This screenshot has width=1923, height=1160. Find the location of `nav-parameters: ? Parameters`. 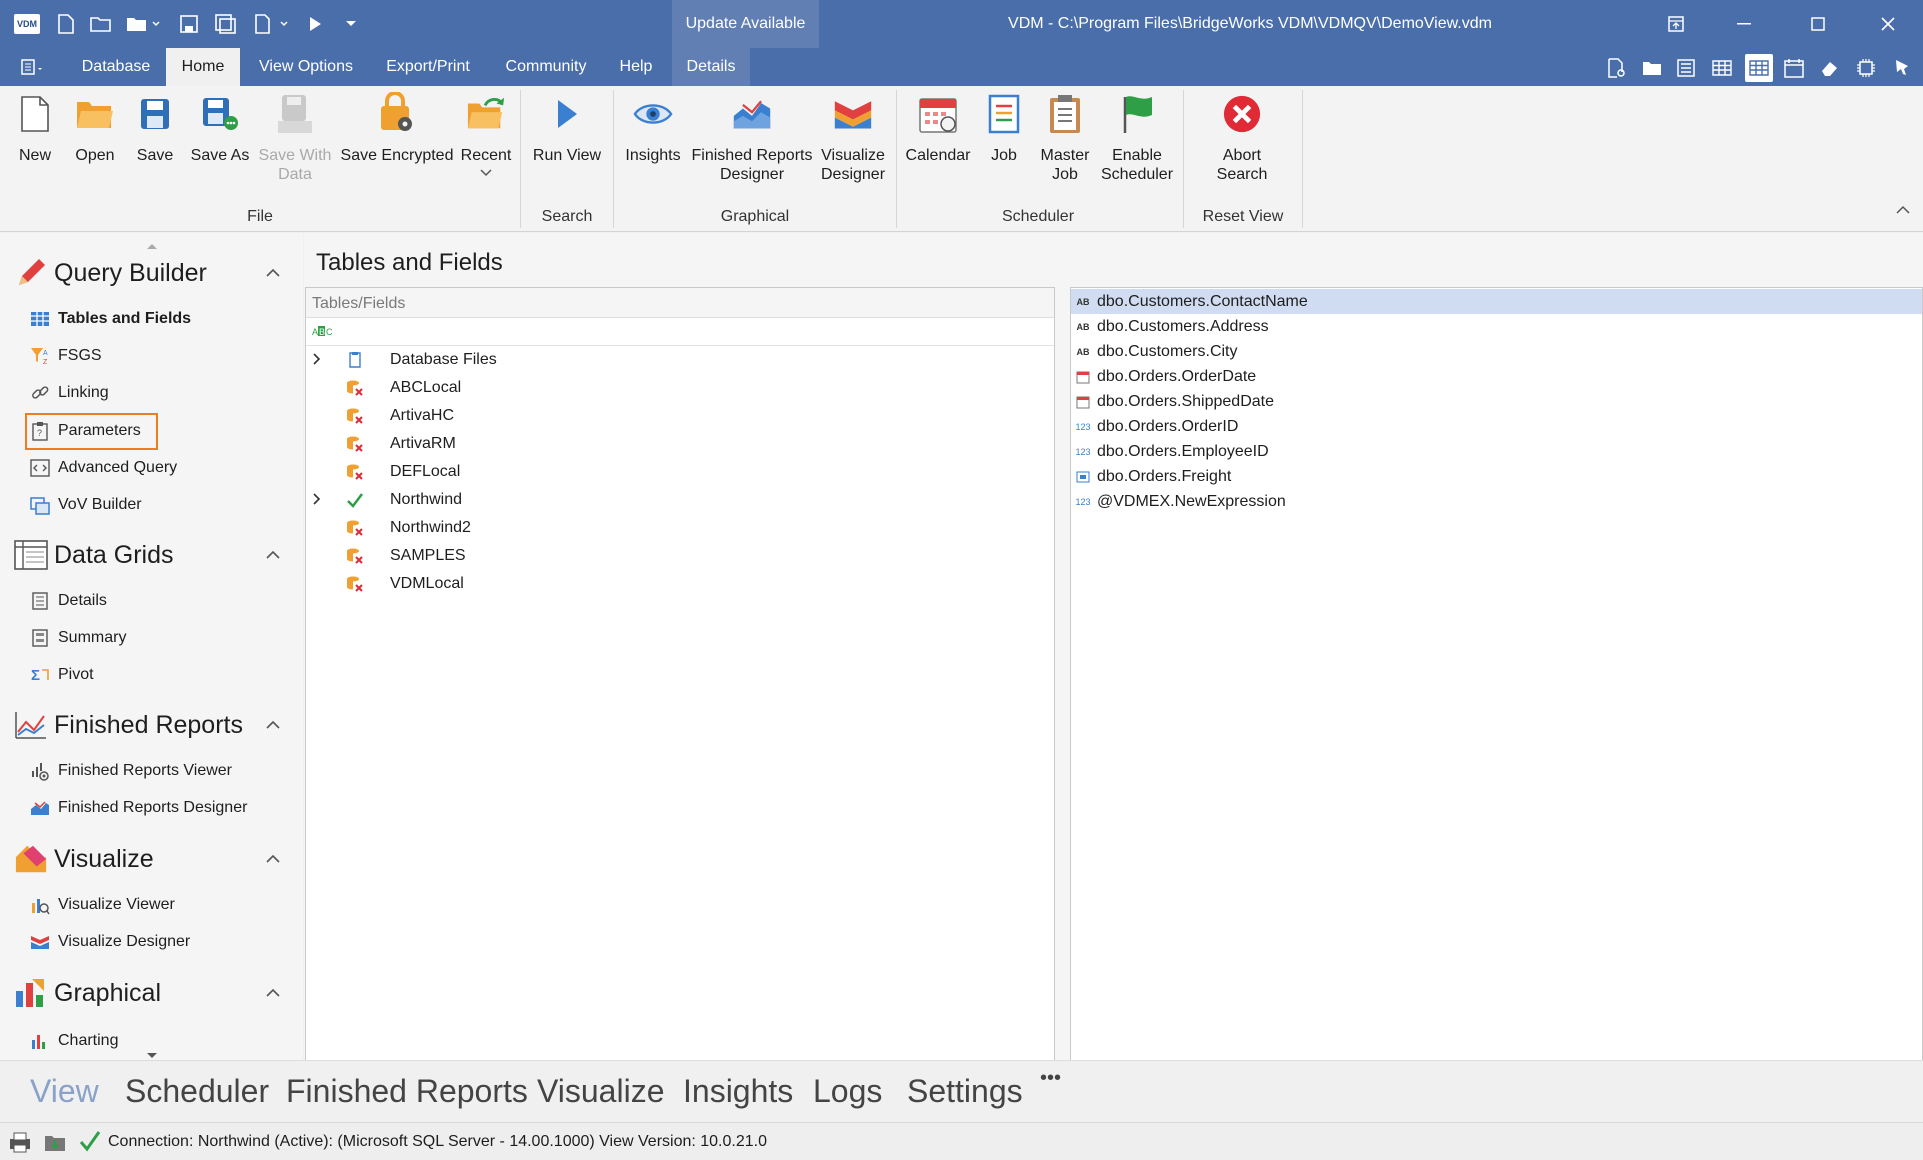

nav-parameters: ? Parameters is located at coordinates (85, 431).